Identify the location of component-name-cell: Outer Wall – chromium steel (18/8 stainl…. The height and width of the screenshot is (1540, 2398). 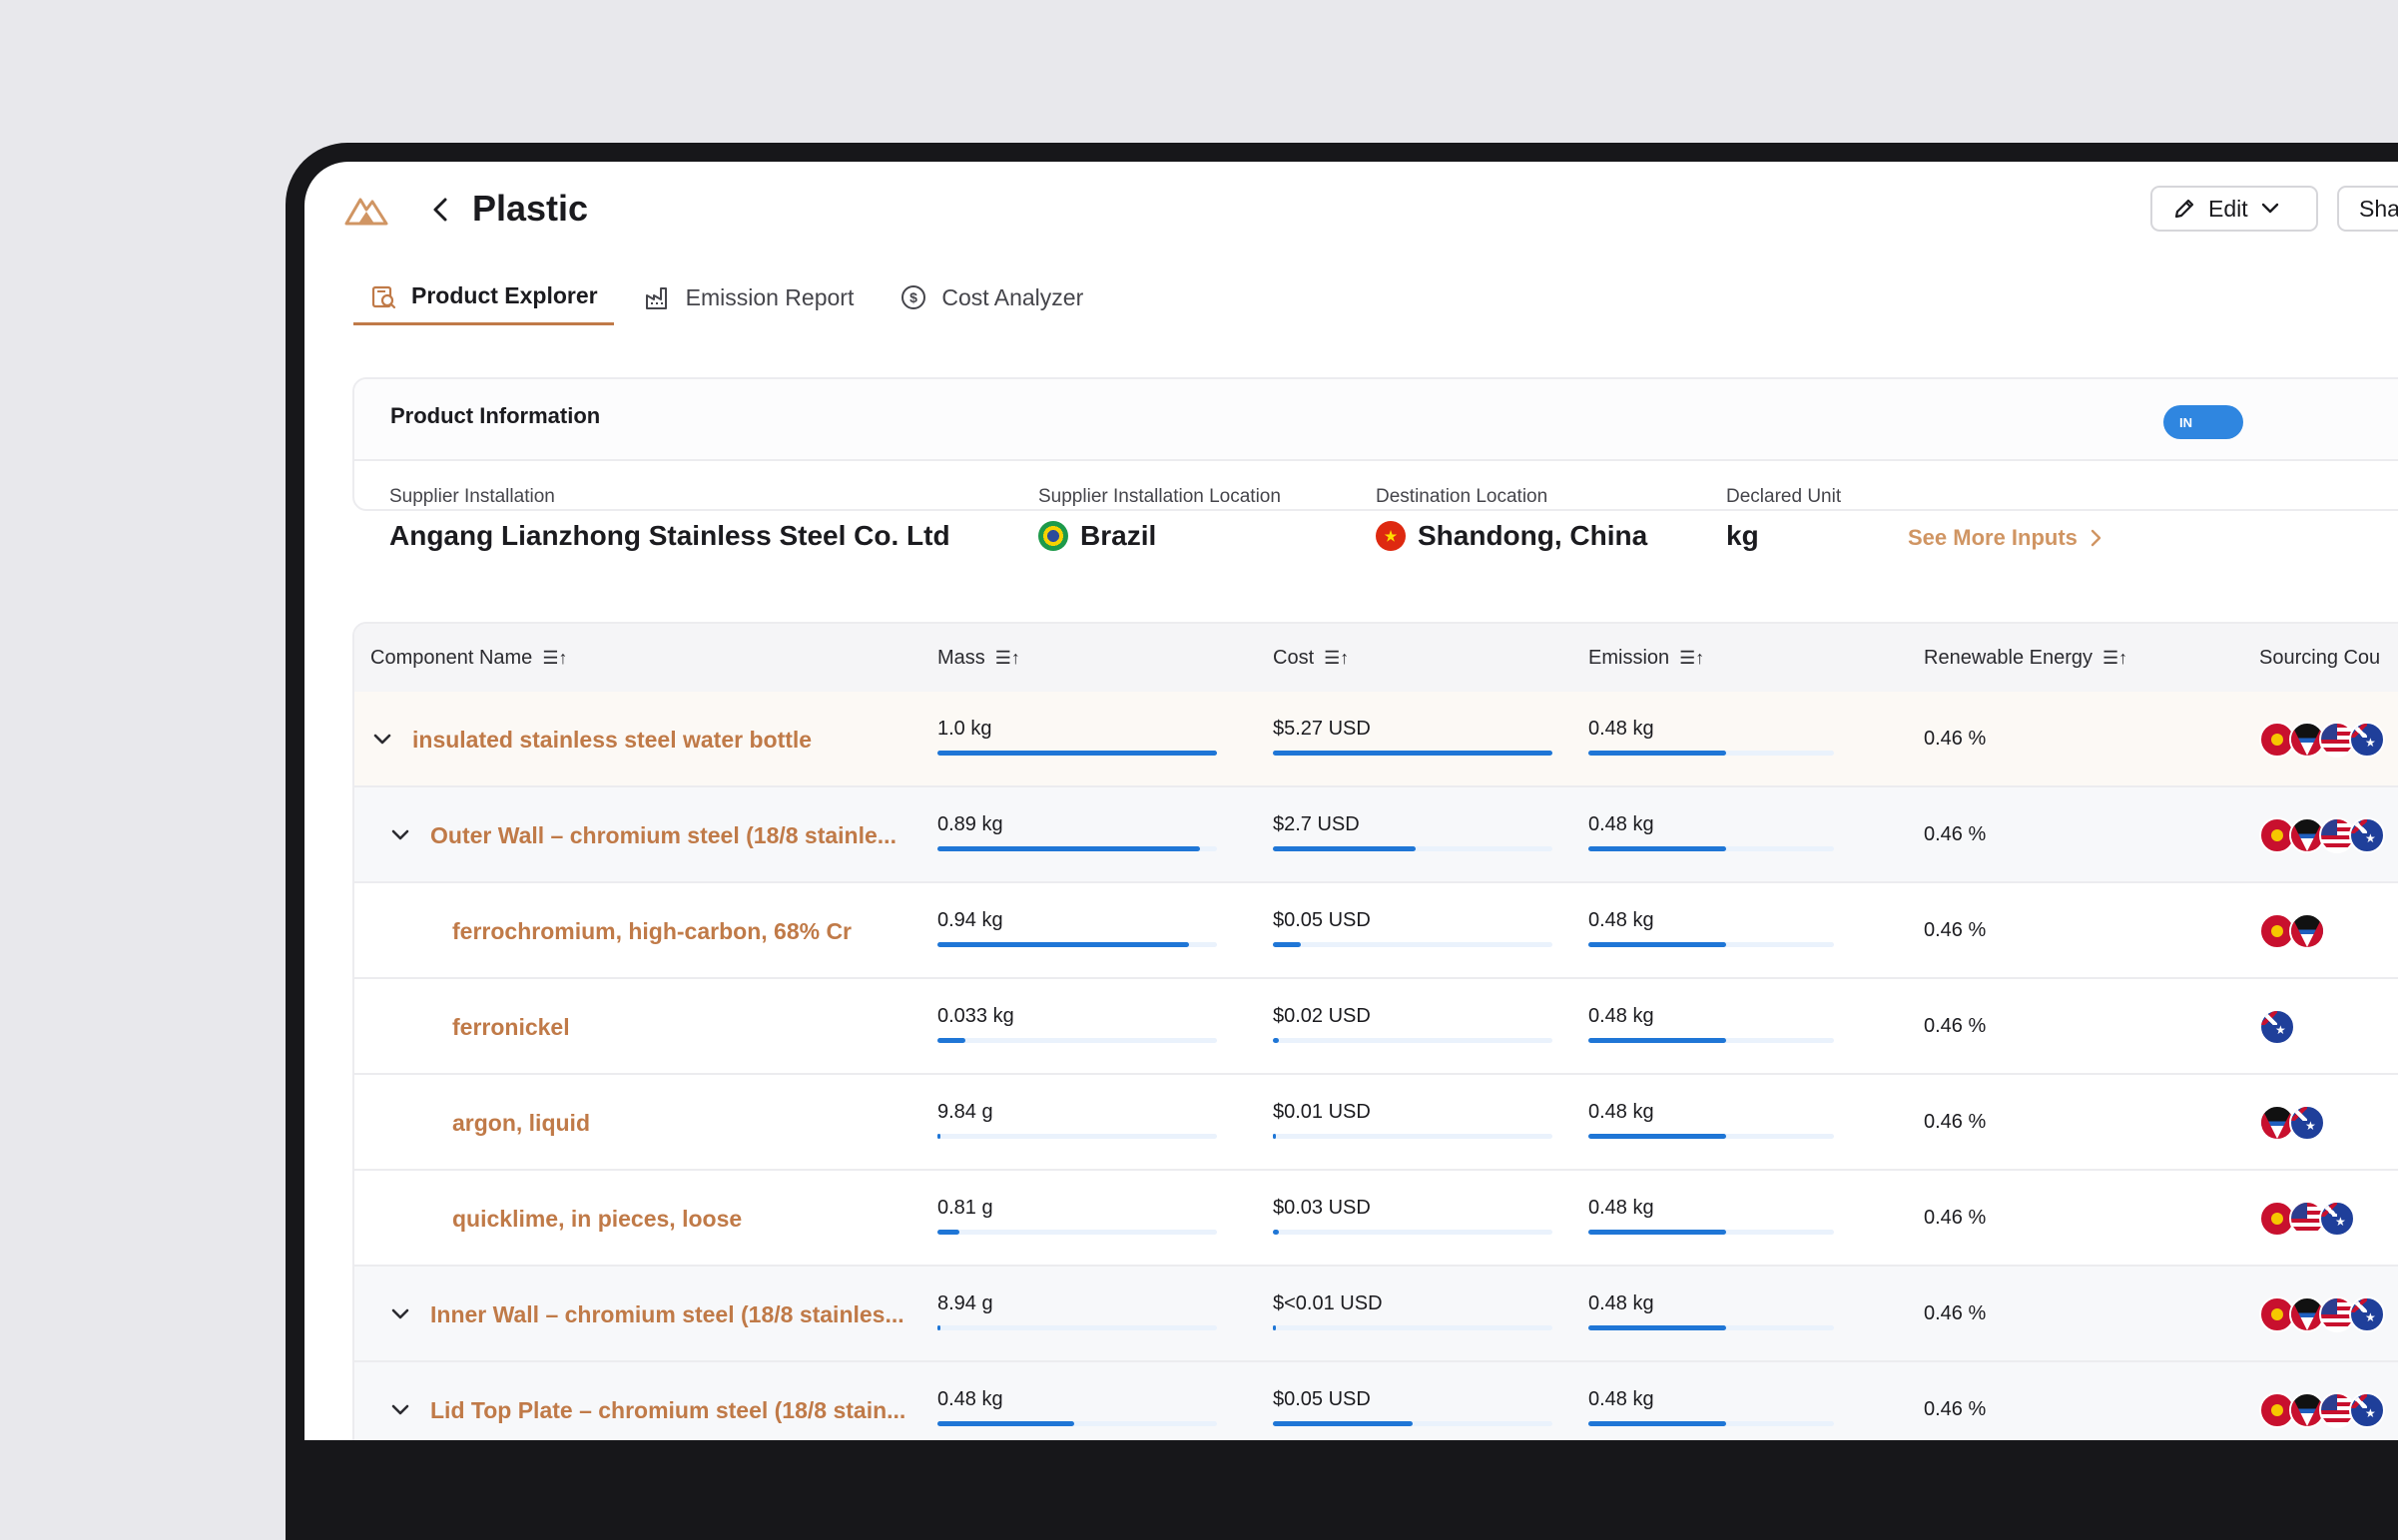
(642, 835).